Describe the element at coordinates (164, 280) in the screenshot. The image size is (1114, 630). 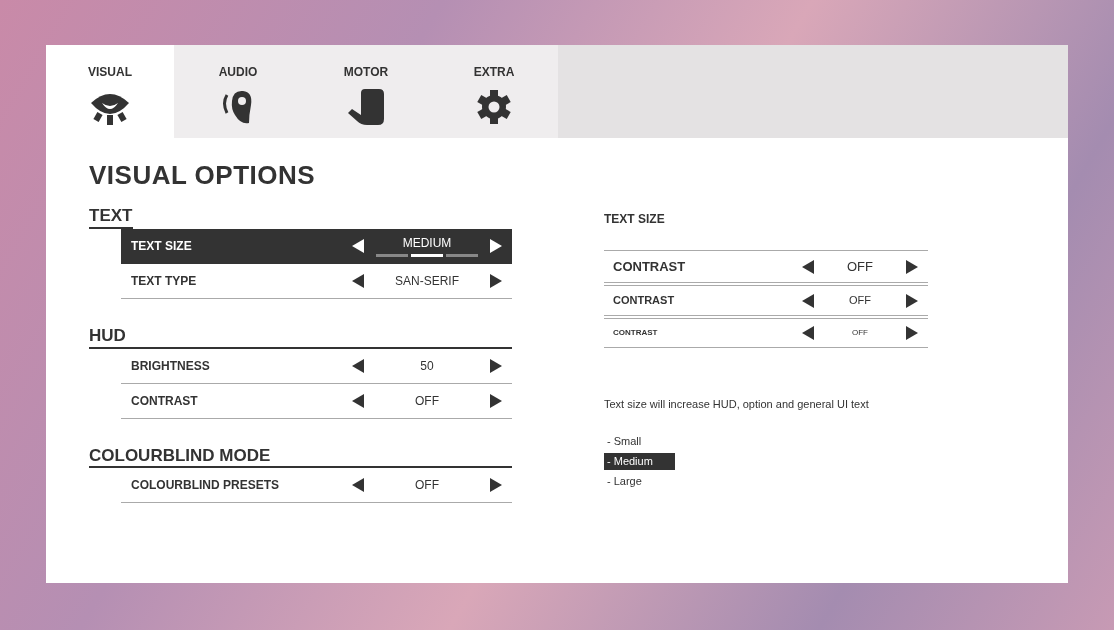
I see `option-label: TEXT TYPE` at that location.